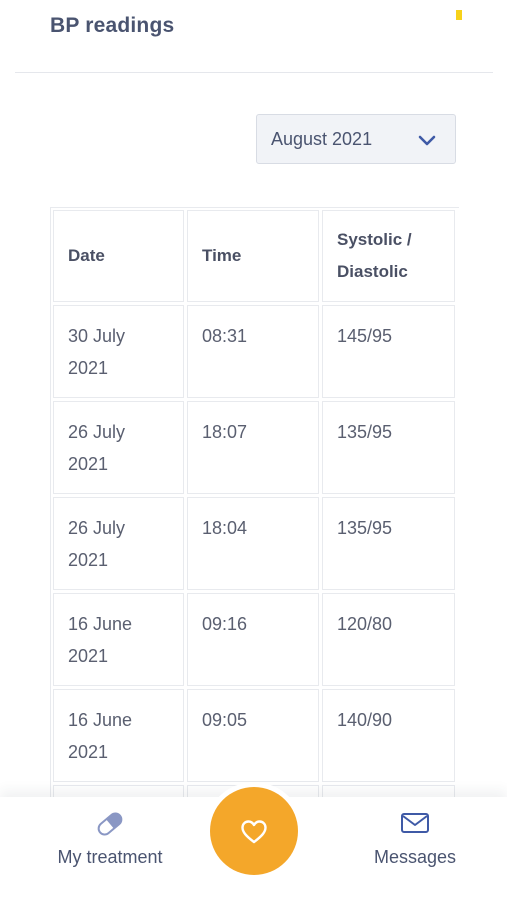  What do you see at coordinates (388, 351) in the screenshot?
I see `cell-blood-pressure: 145/95` at bounding box center [388, 351].